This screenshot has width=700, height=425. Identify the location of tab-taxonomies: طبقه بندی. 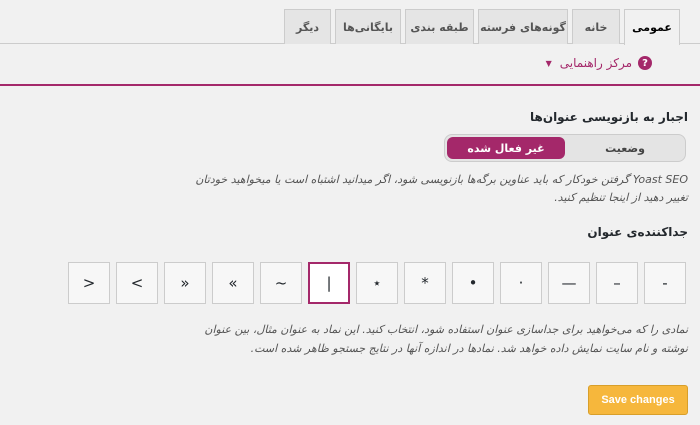
(439, 26).